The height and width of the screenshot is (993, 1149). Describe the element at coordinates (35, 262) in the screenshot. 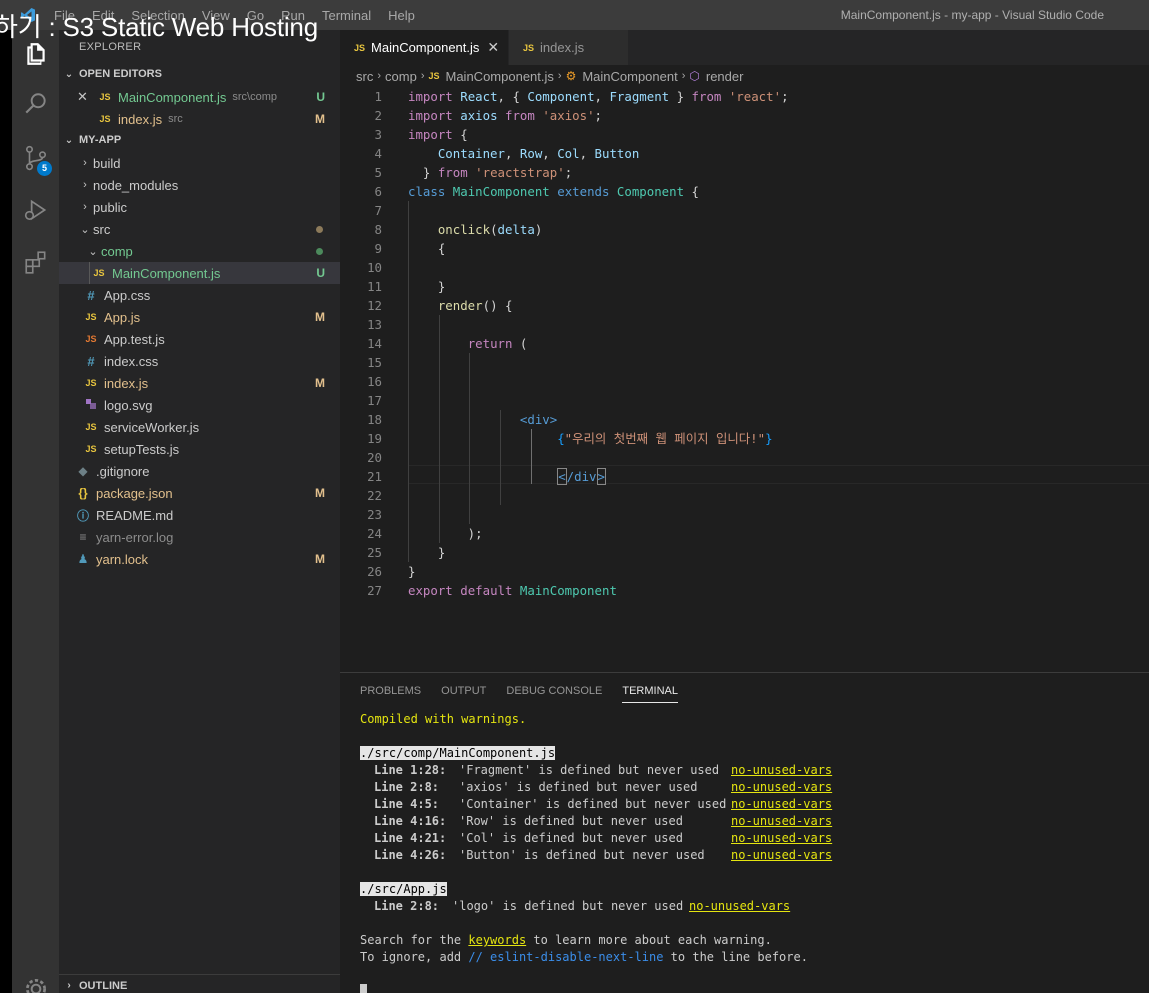

I see `extensions-activity` at that location.